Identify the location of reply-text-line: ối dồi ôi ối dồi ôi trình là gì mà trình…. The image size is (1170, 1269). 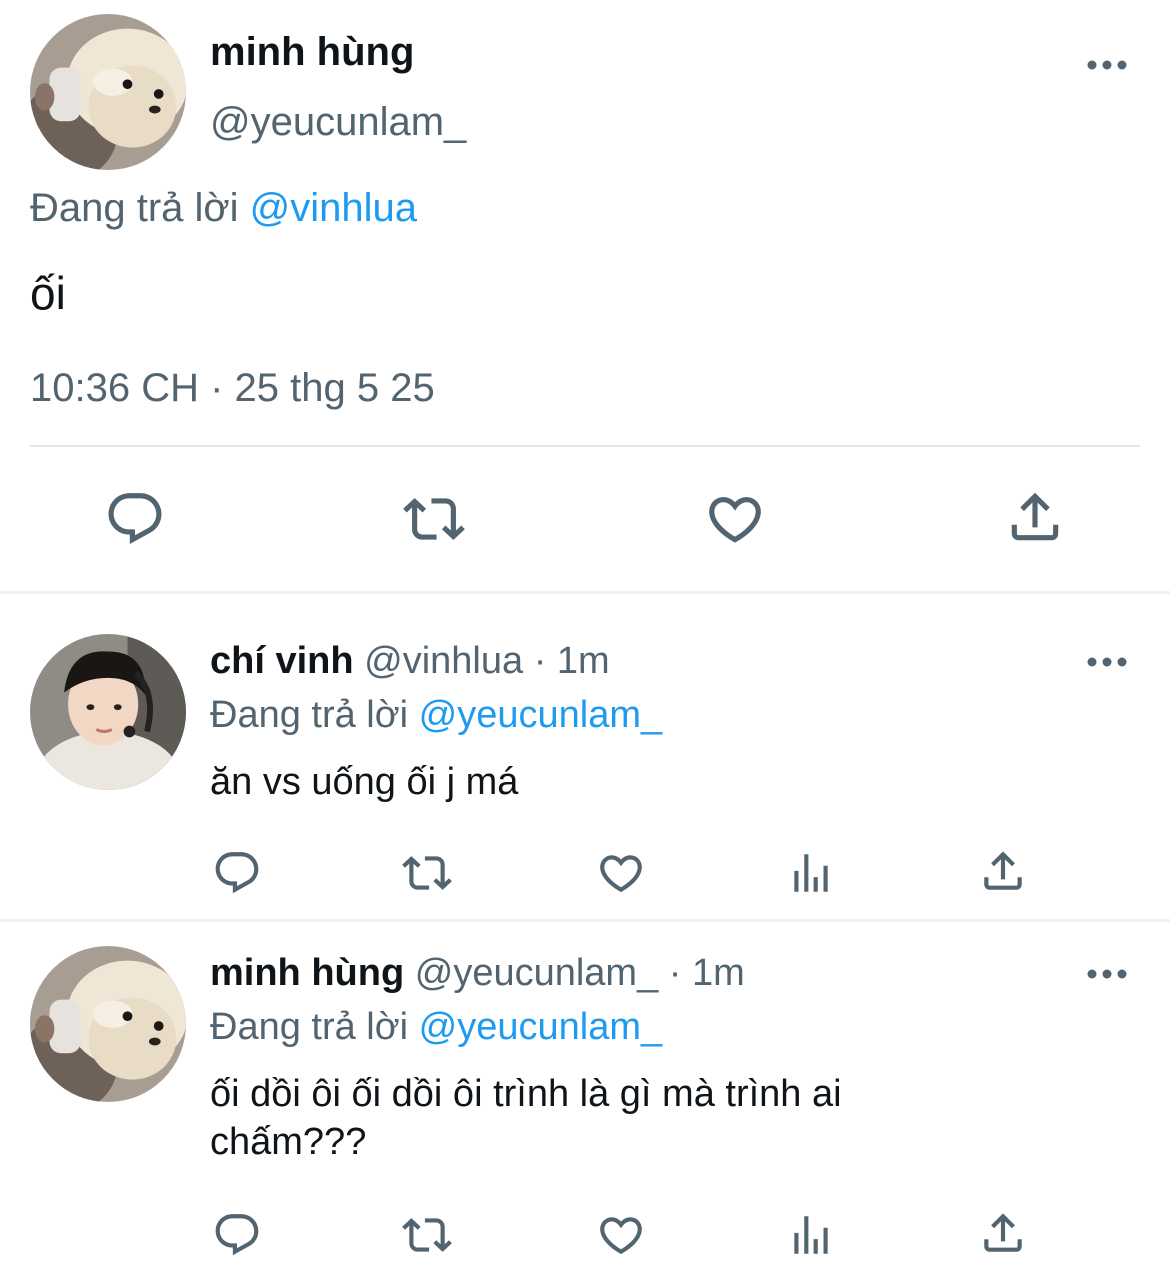
(526, 1094).